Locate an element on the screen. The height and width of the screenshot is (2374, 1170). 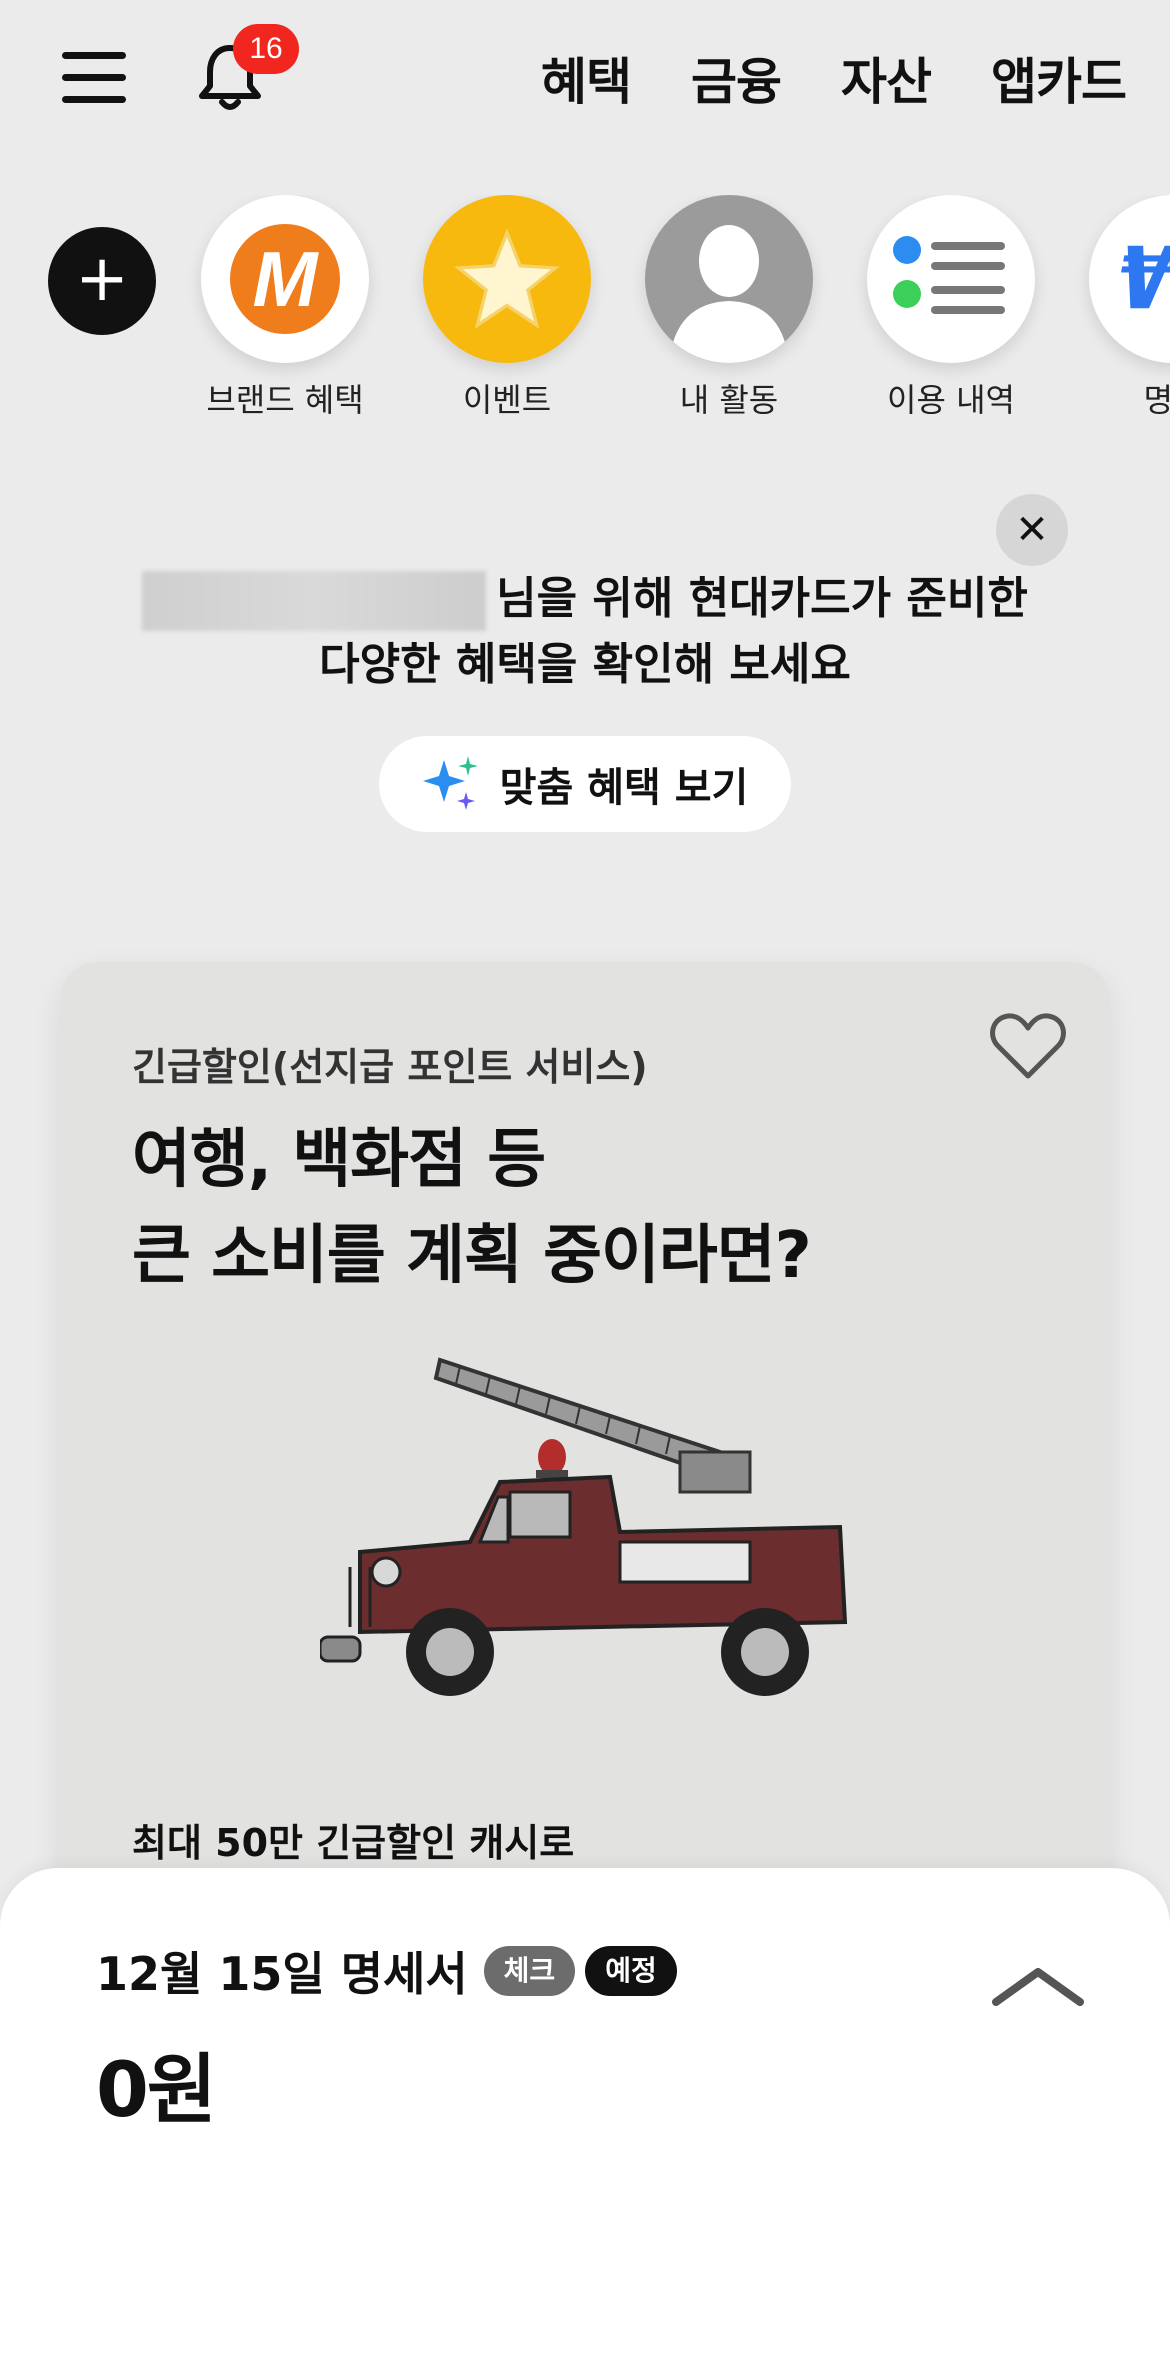
profile-icon is located at coordinates (729, 294).